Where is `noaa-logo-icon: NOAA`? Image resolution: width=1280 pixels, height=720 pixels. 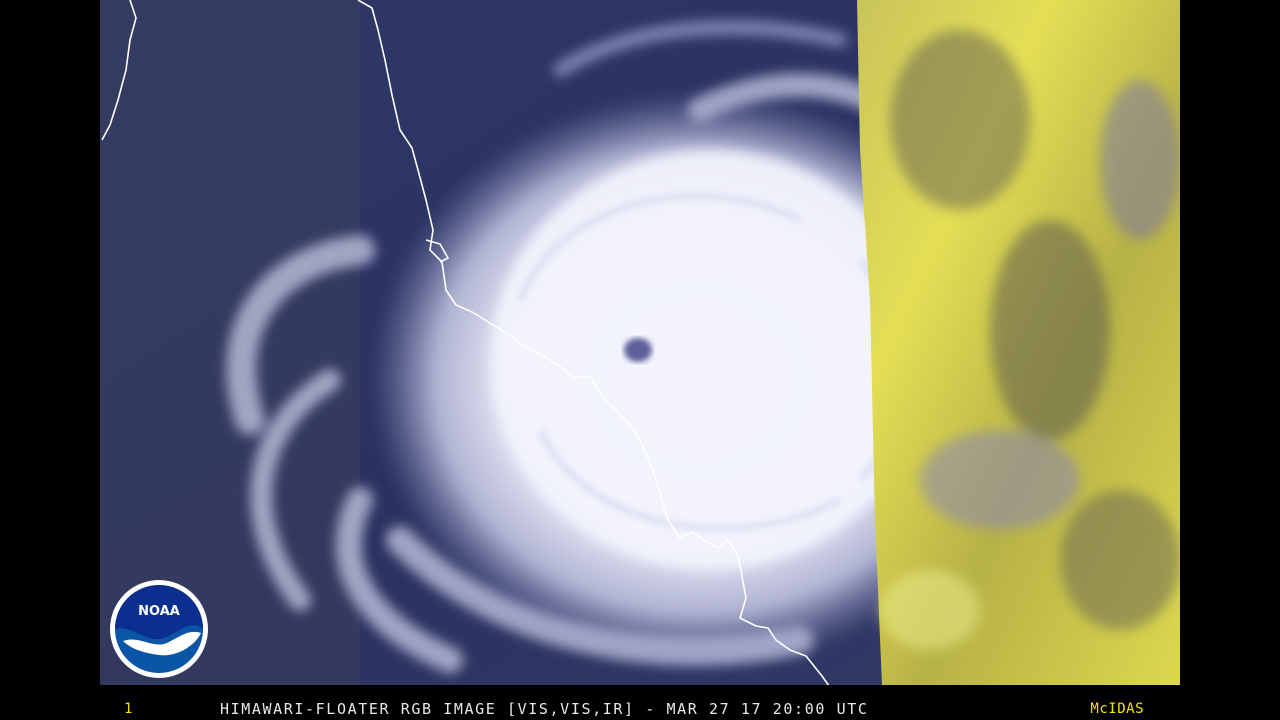
noaa-logo-icon: NOAA is located at coordinates (159, 629).